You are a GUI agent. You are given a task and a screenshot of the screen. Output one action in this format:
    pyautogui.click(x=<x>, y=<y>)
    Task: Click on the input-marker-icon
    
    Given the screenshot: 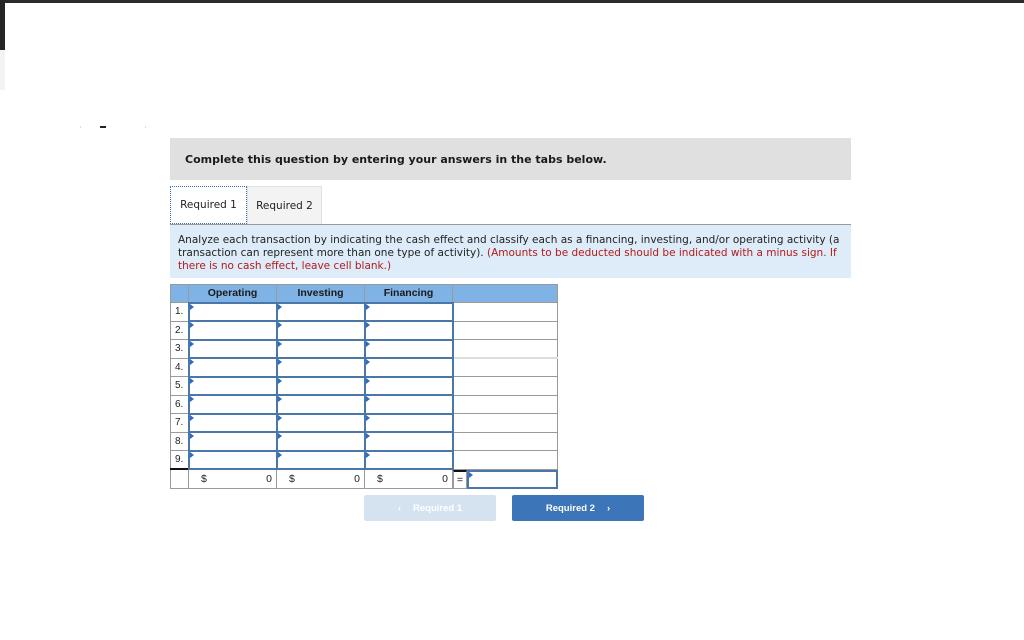 What is the action you would take?
    pyautogui.click(x=471, y=474)
    